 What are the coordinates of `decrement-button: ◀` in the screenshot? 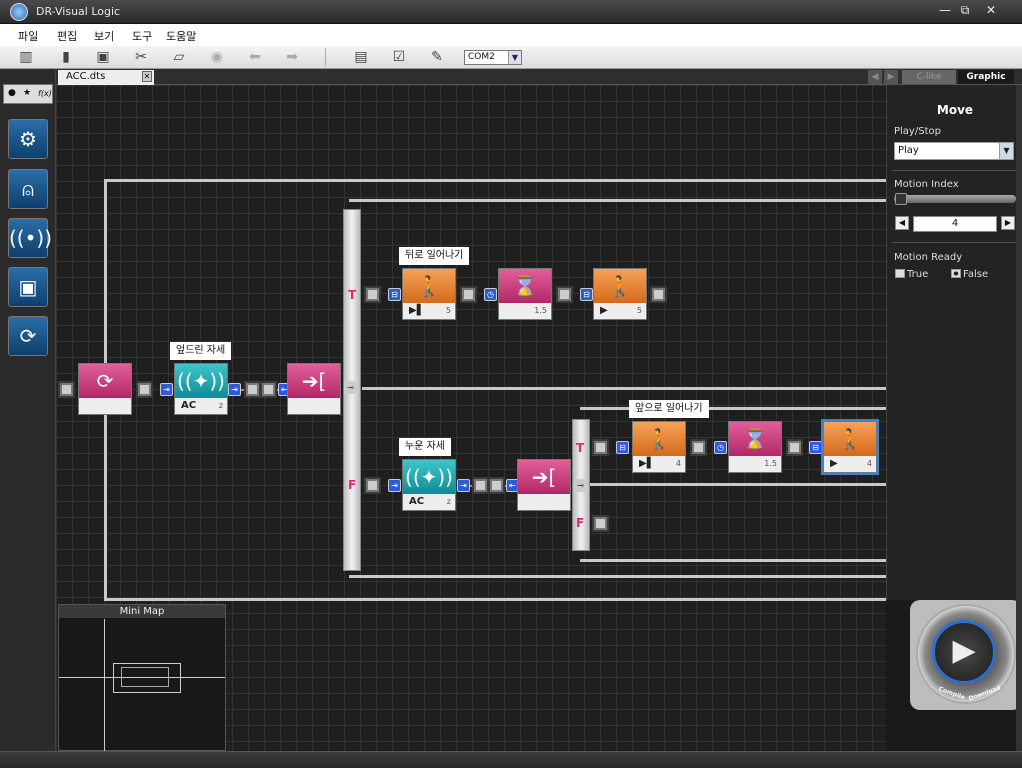 It's located at (902, 223).